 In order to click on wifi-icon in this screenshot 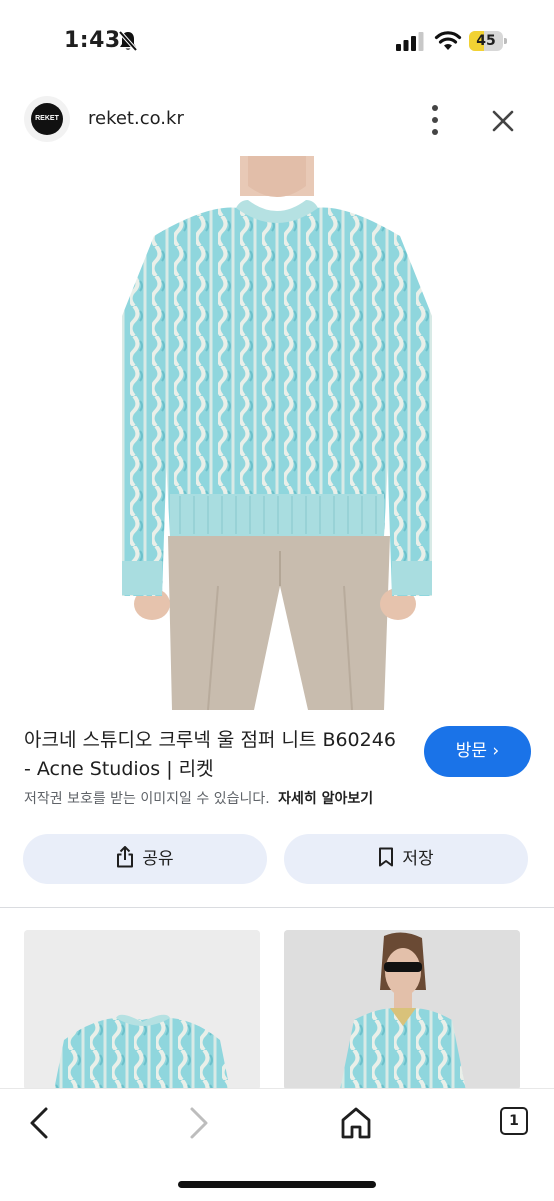, I will do `click(448, 40)`.